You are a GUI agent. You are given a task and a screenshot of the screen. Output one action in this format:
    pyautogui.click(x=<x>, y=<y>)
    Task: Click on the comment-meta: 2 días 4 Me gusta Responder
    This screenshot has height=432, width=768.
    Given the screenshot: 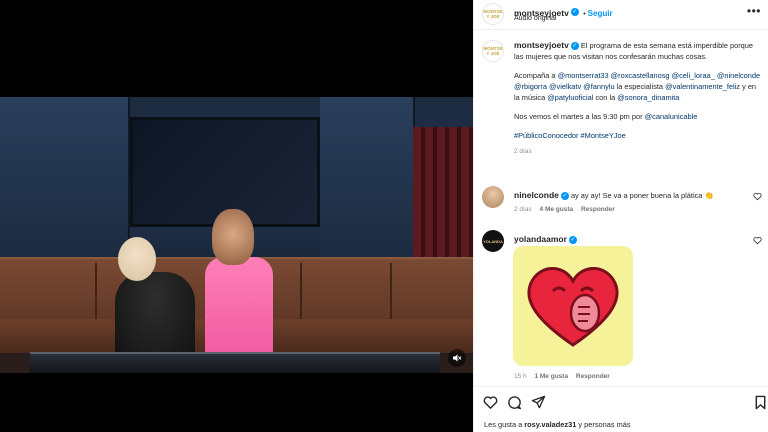 What is the action you would take?
    pyautogui.click(x=564, y=209)
    